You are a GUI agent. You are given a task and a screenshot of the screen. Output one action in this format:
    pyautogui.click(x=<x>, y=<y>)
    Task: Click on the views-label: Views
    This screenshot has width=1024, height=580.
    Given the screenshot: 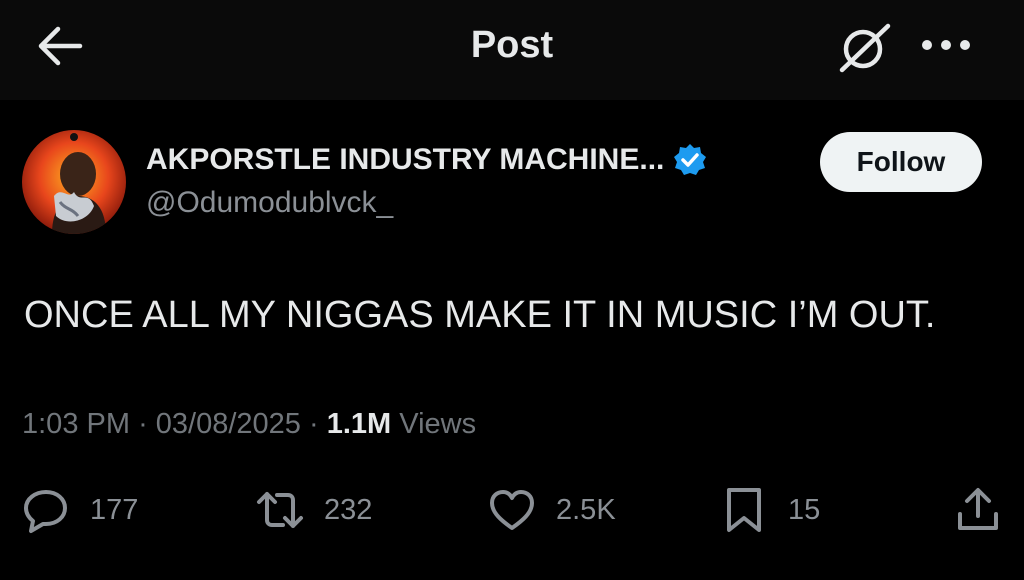 What is the action you would take?
    pyautogui.click(x=438, y=424)
    